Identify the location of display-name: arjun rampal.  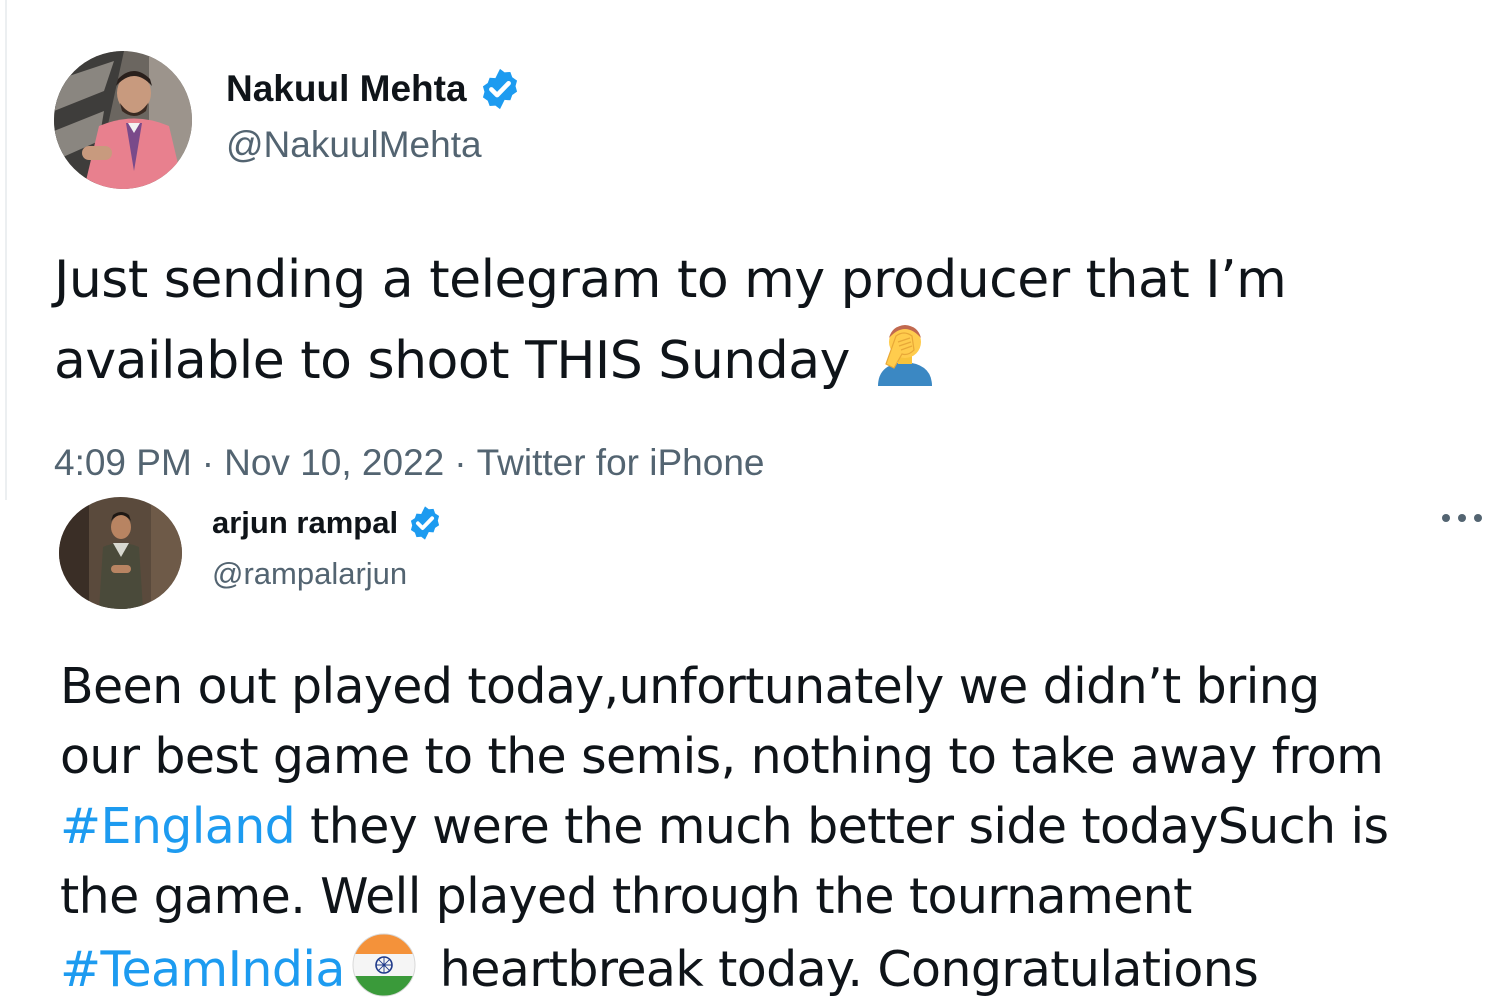
(328, 523).